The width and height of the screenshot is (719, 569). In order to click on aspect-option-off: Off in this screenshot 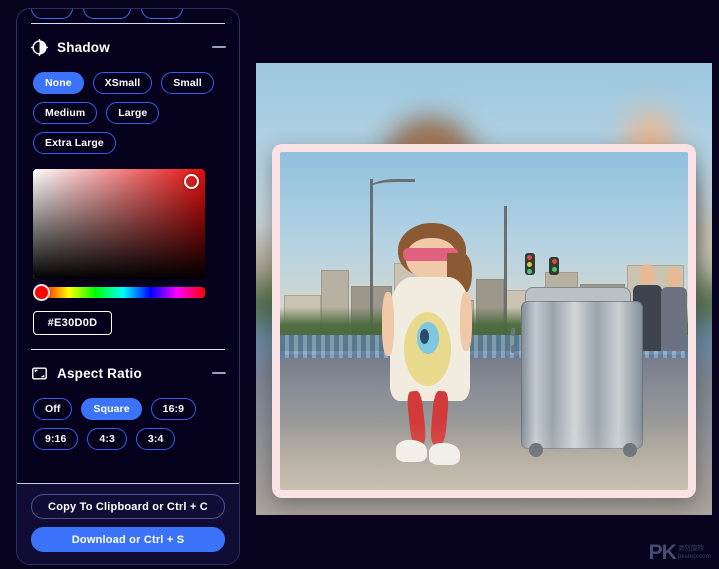, I will do `click(53, 409)`.